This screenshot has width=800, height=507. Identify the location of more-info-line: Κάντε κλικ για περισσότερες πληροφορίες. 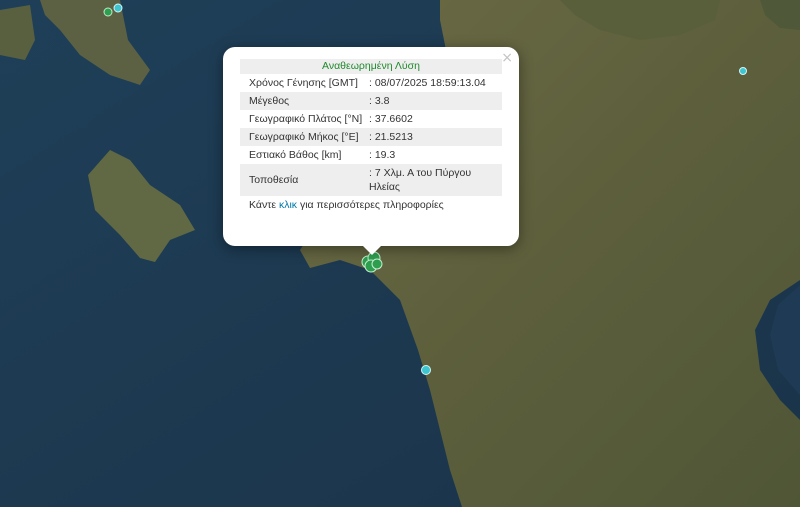
(371, 205).